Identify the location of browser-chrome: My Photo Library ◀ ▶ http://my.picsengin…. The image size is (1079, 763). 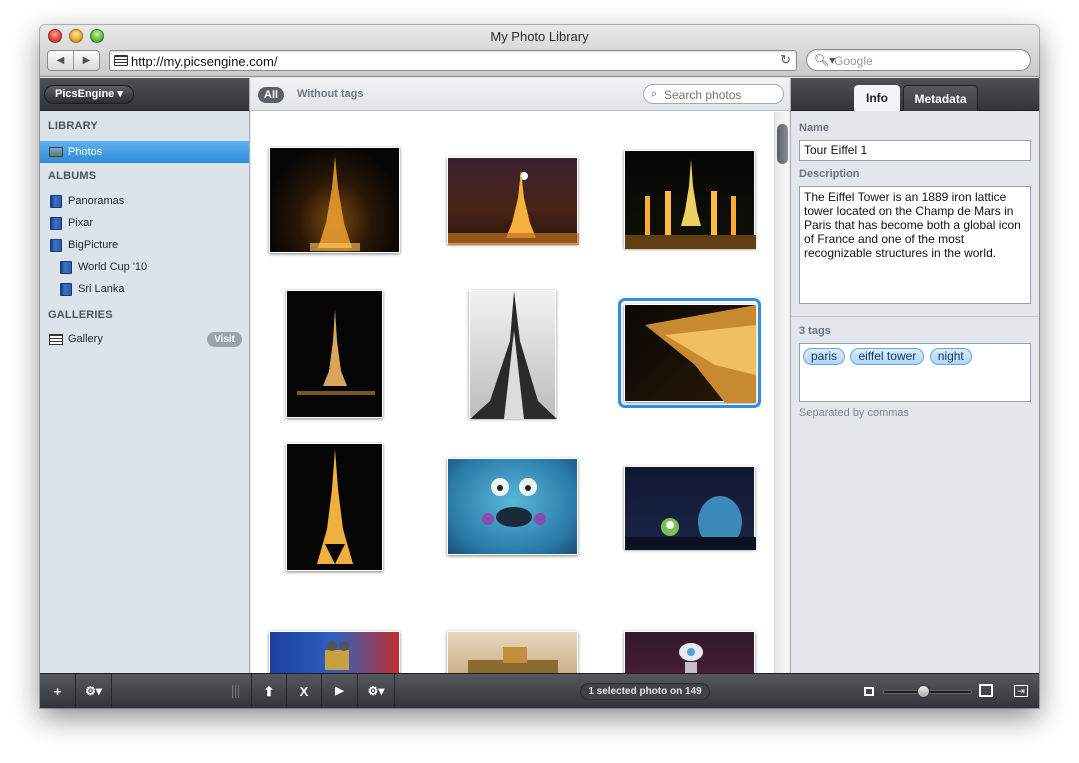
(539, 51).